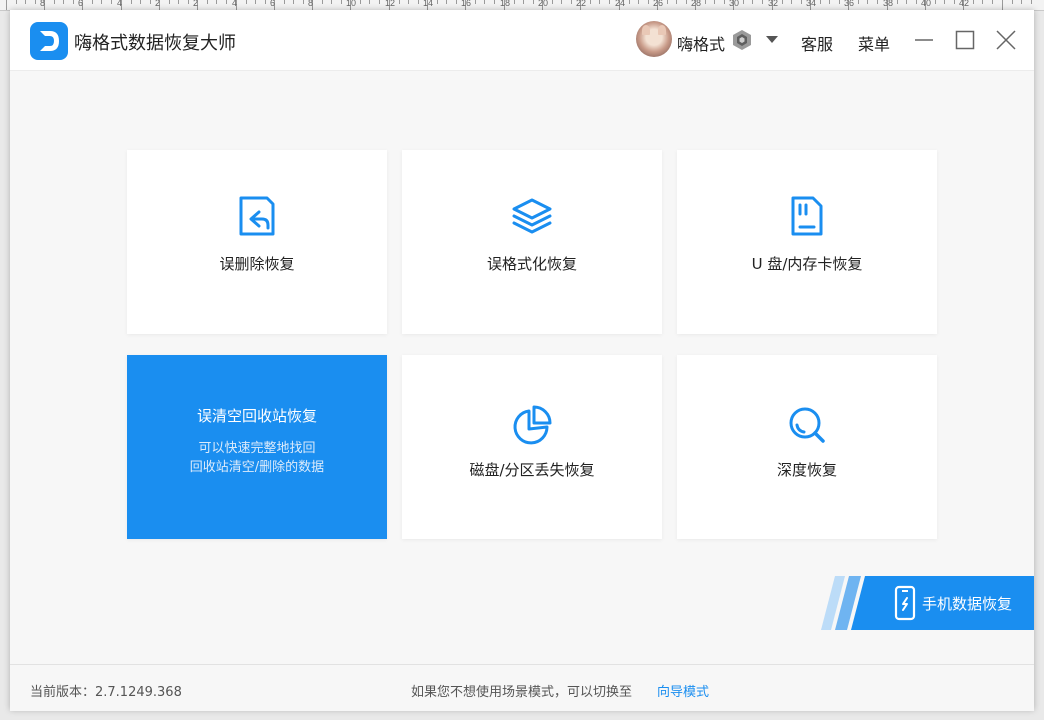  I want to click on card-formatted-recovery: 误格式化恢复, so click(532, 242).